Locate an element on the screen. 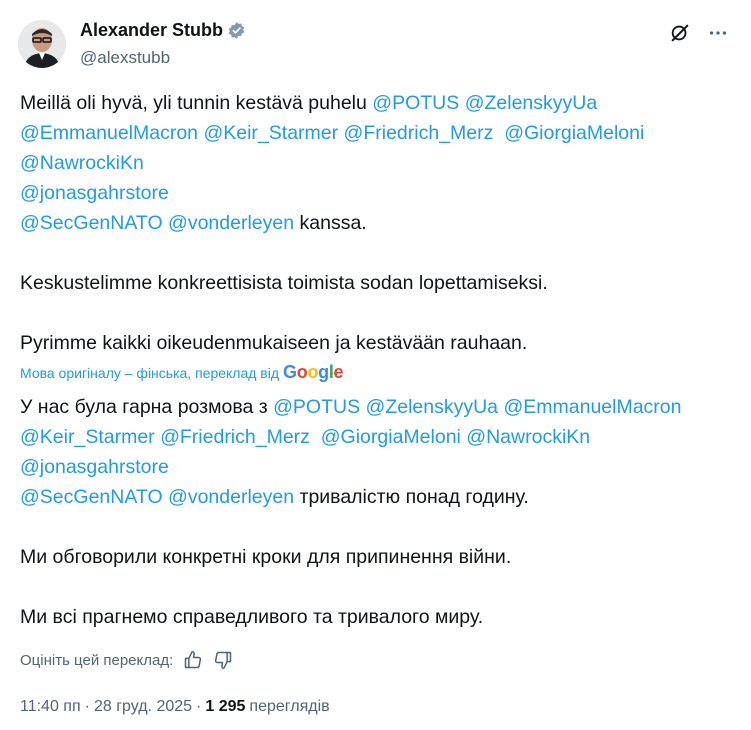 The height and width of the screenshot is (730, 751). text-line: @SecGenNATO @vonderleyen kanssa. is located at coordinates (380, 223).